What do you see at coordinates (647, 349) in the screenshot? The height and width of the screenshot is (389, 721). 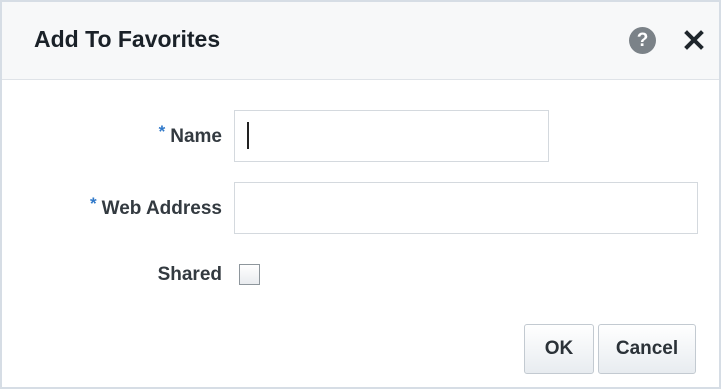 I see `cancel-button: Cancel` at bounding box center [647, 349].